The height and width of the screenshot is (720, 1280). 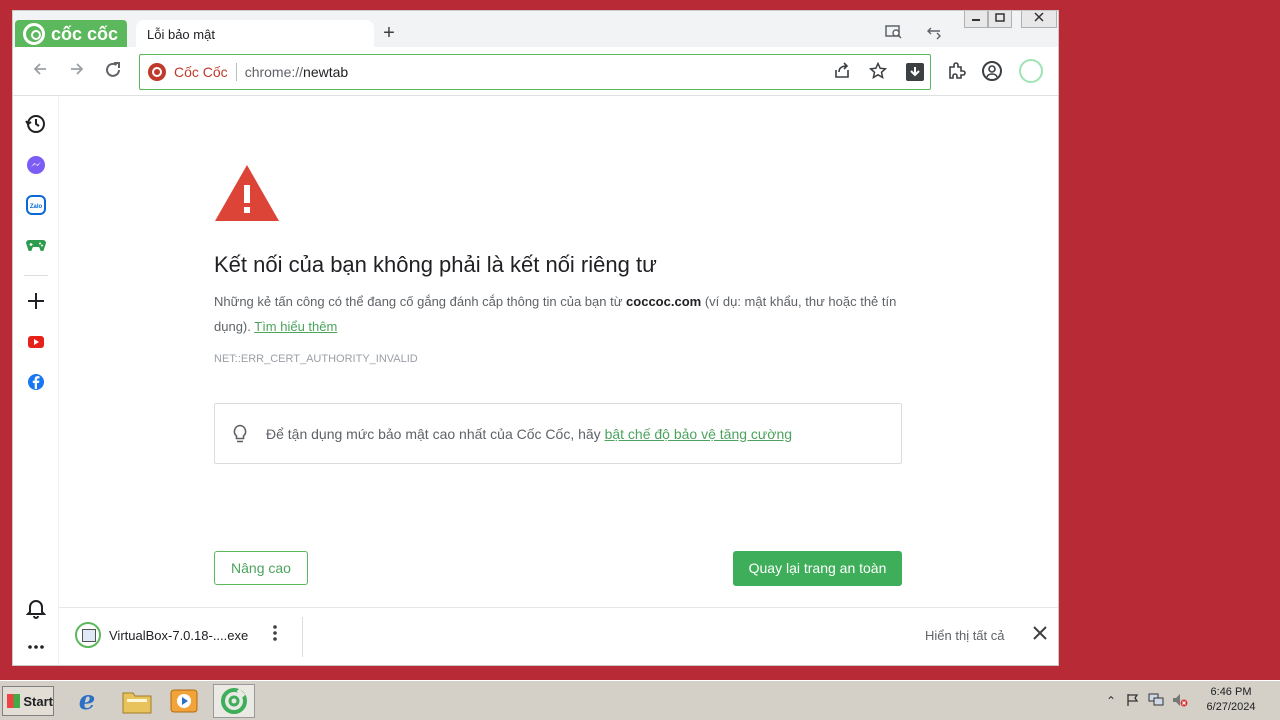 What do you see at coordinates (36, 275) in the screenshot?
I see `sidebar-divider` at bounding box center [36, 275].